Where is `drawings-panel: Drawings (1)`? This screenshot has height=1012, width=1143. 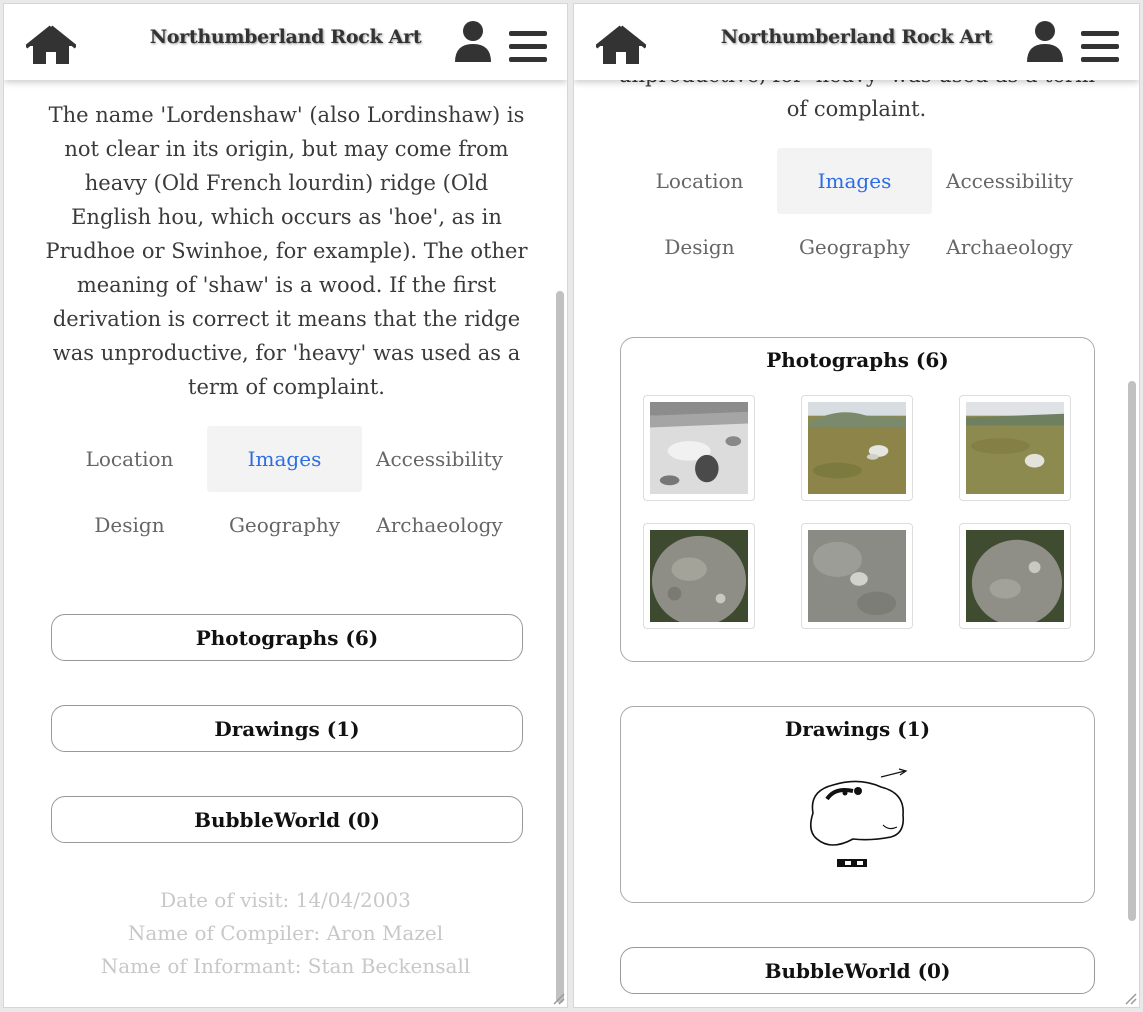 drawings-panel: Drawings (1) is located at coordinates (857, 804).